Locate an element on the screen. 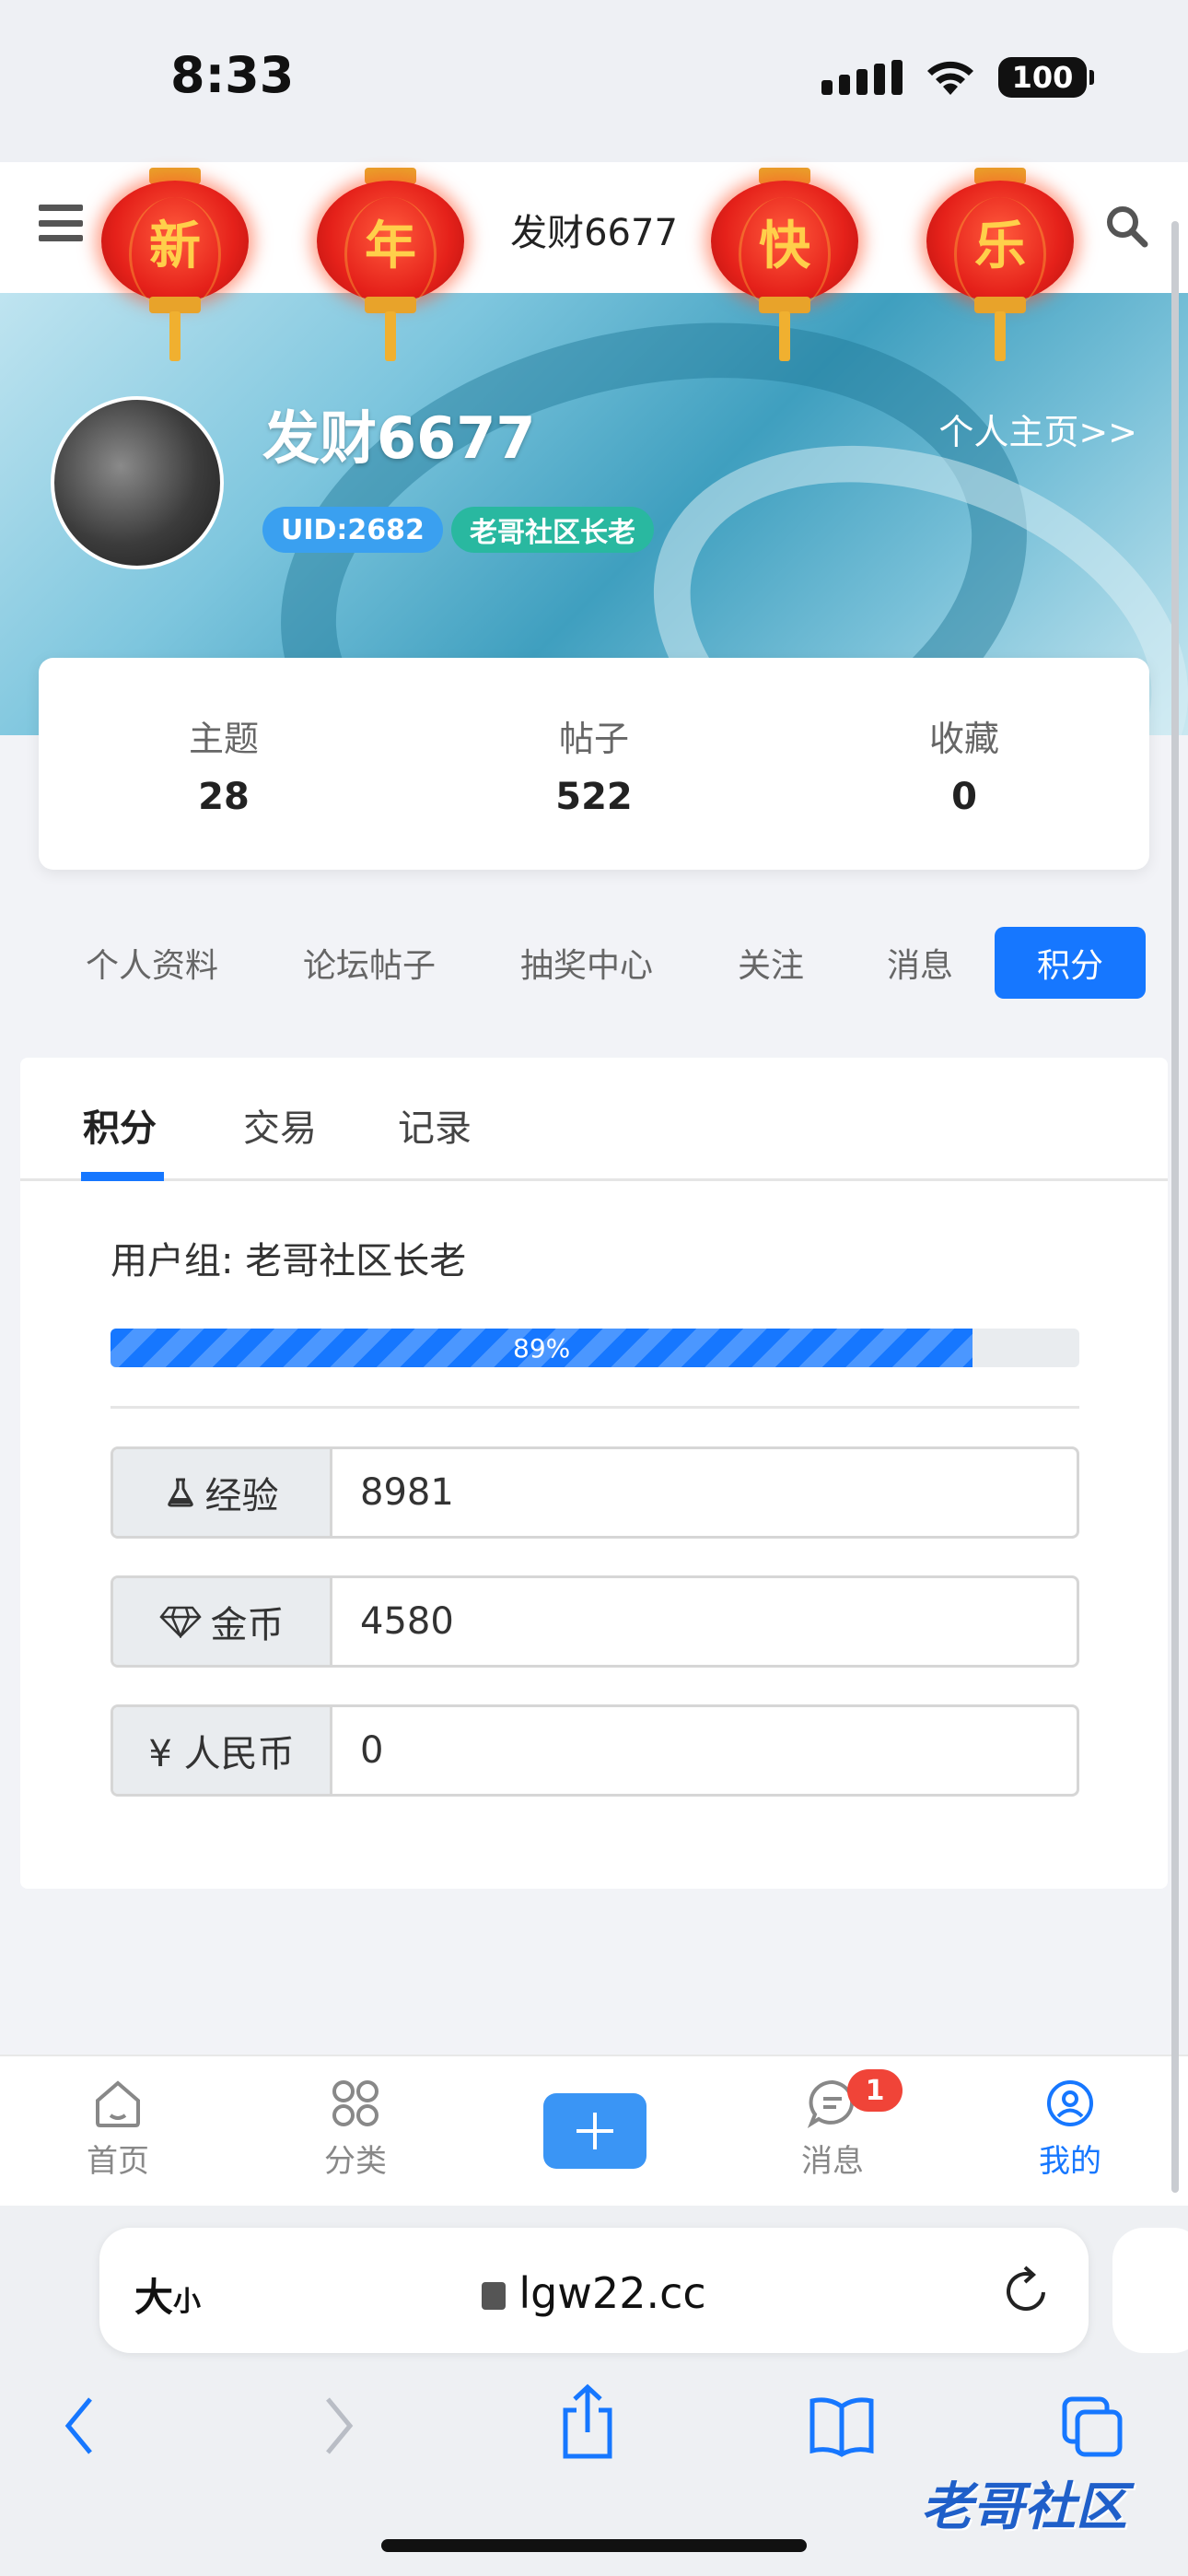 The image size is (1188, 2576). nav-lottery-center: 抽奖中心 is located at coordinates (586, 963).